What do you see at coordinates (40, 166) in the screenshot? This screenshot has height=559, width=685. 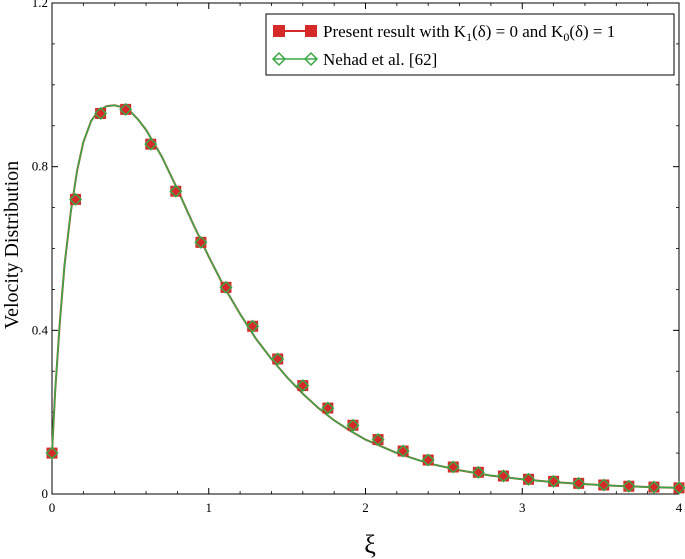 I see `y-tick-label-2: 0.8` at bounding box center [40, 166].